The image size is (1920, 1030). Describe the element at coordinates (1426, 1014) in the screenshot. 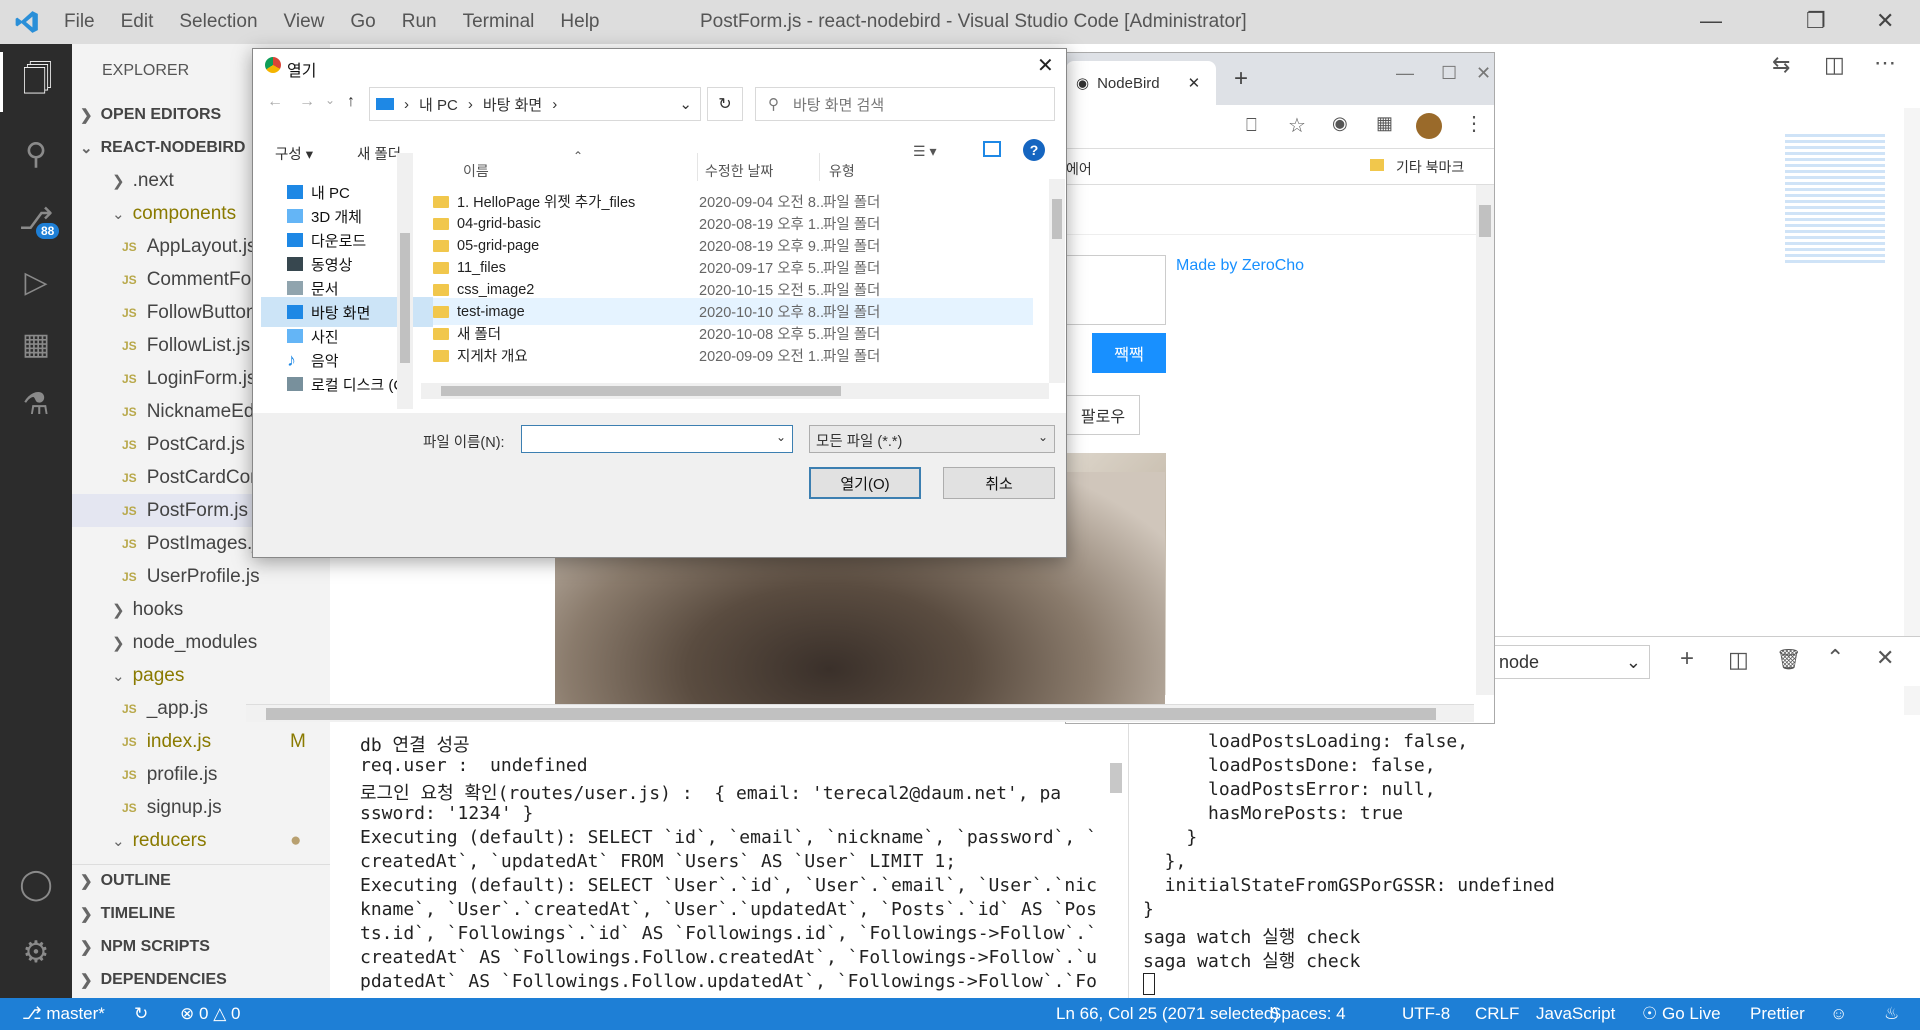

I see `encoding: UTF-8` at that location.